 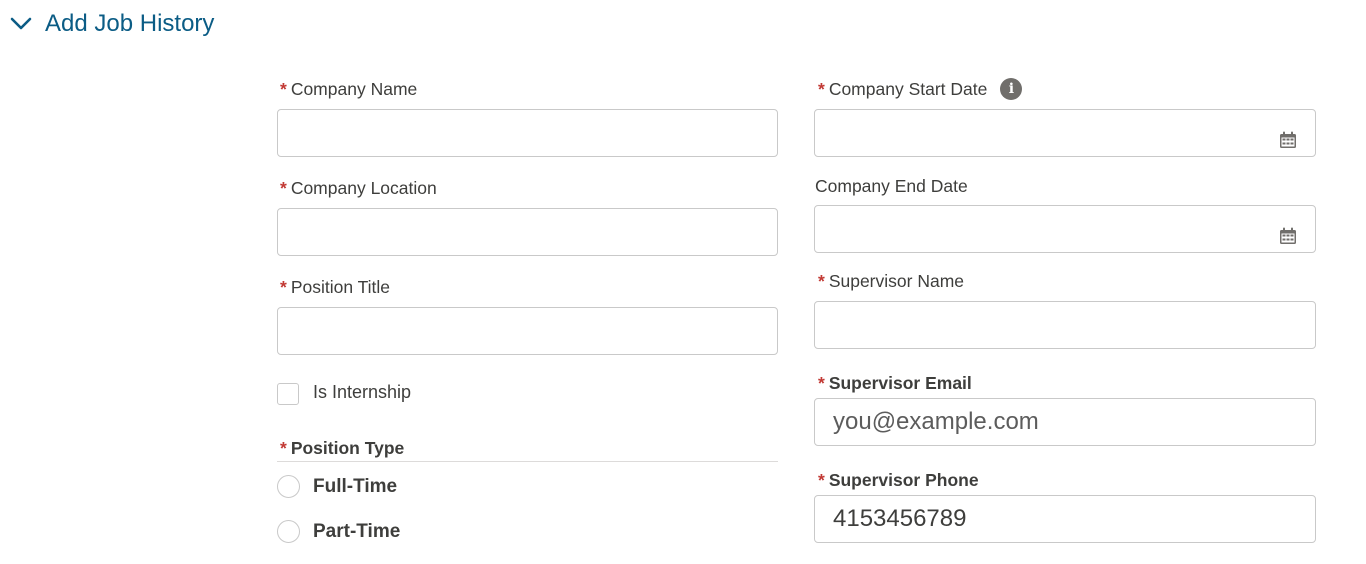 I want to click on full-time-label: Full-Time, so click(x=355, y=487).